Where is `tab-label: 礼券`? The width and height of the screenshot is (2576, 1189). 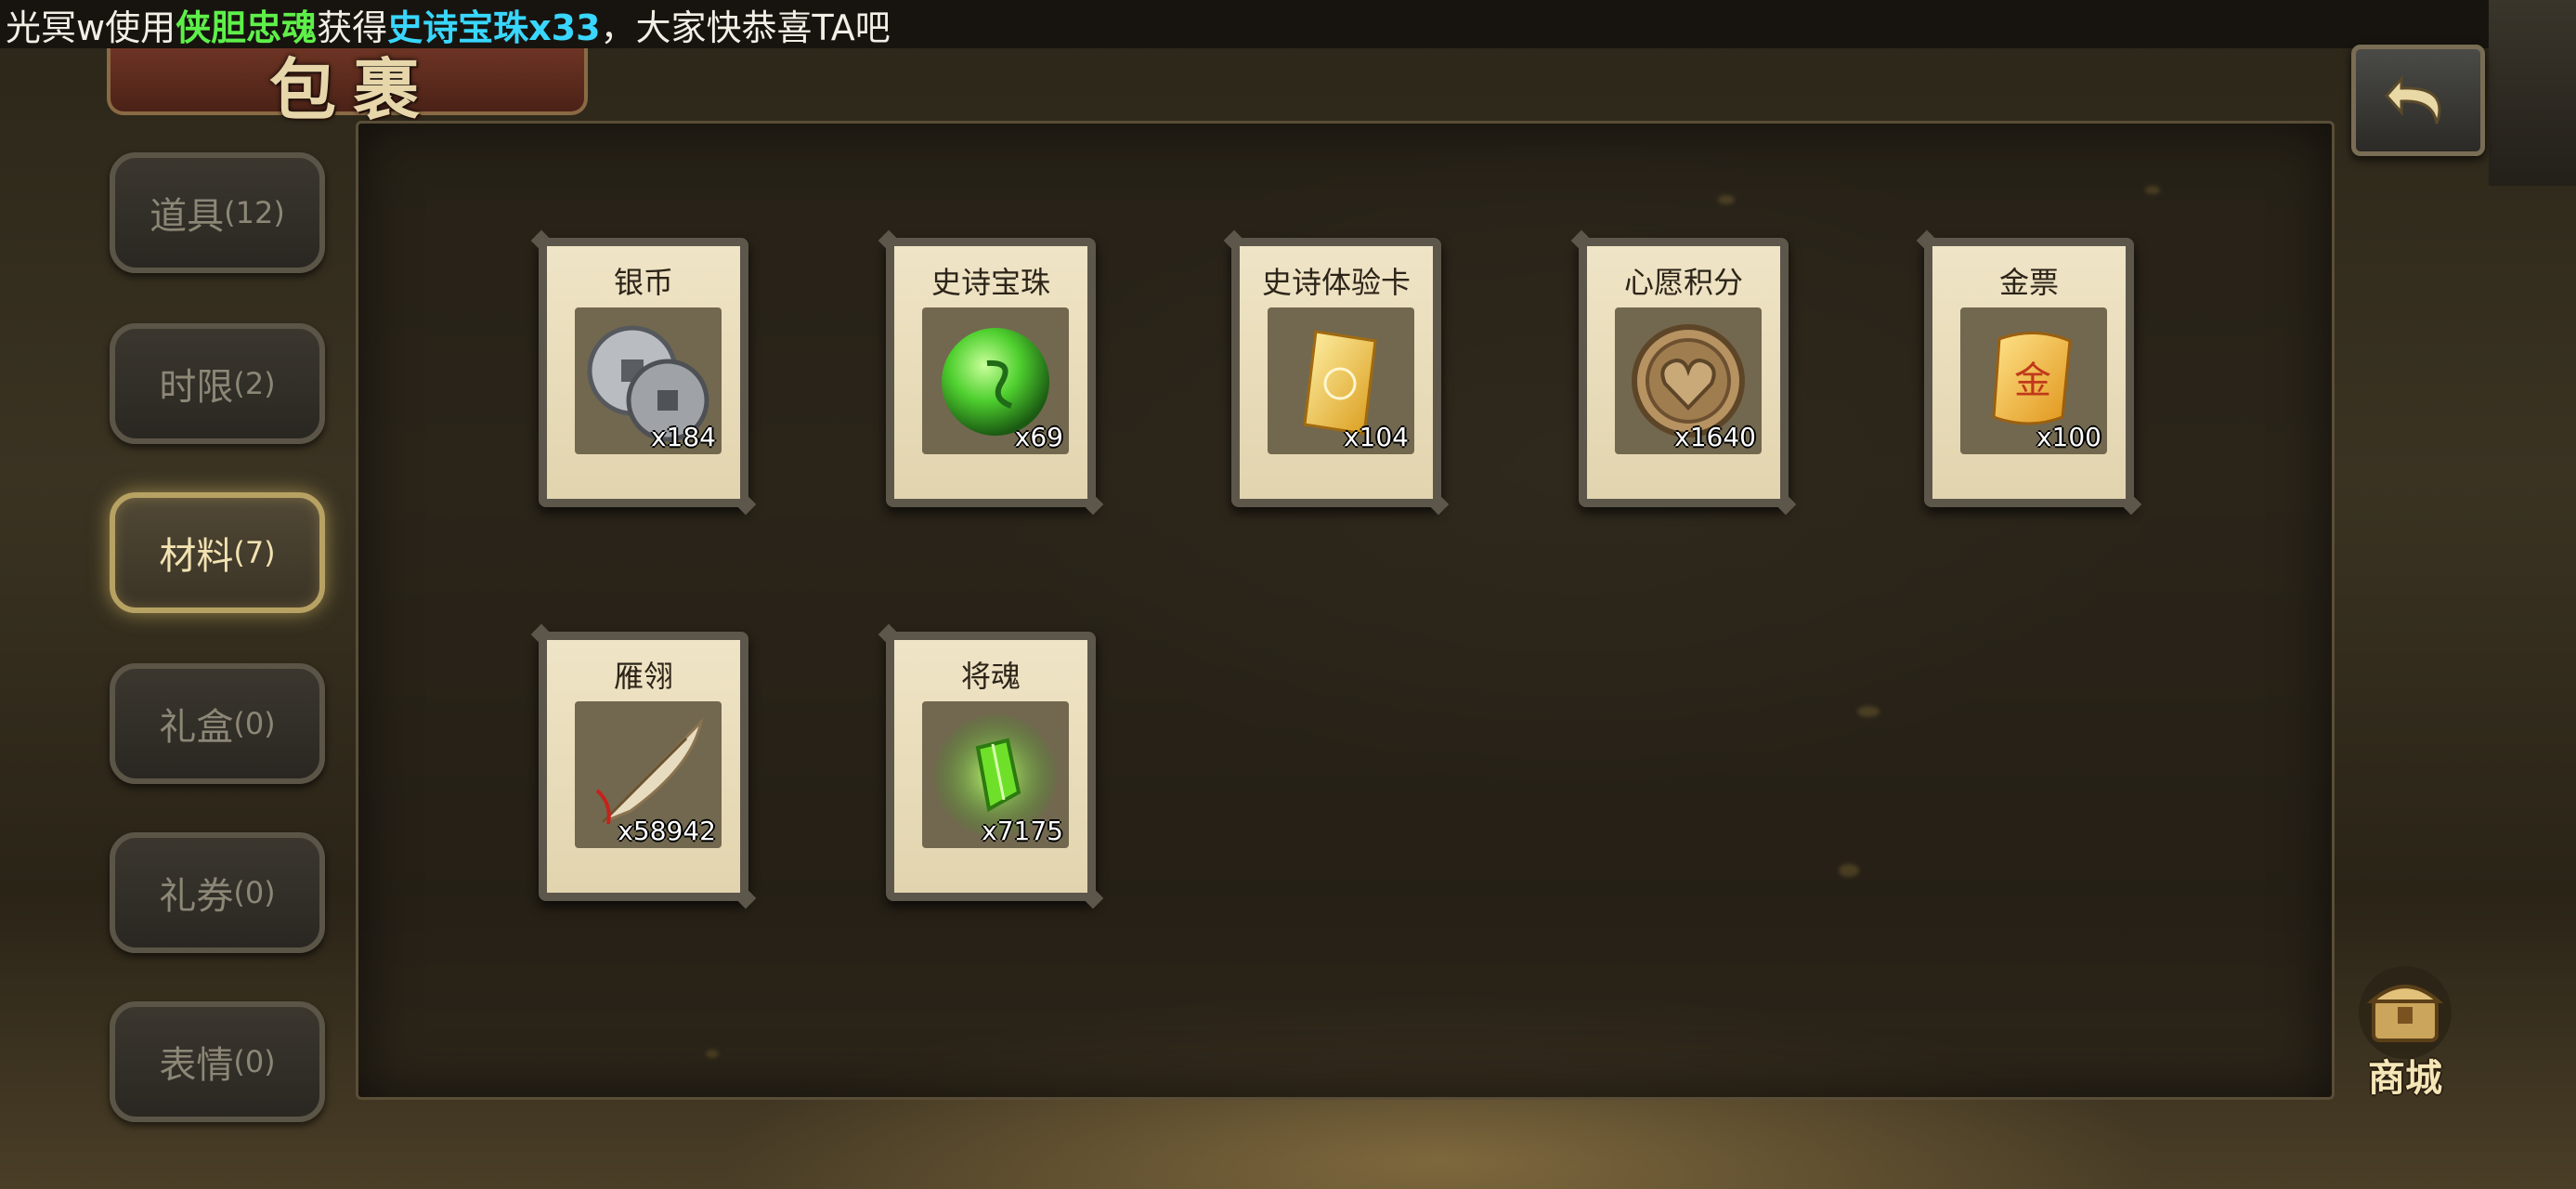 tab-label: 礼券 is located at coordinates (196, 897).